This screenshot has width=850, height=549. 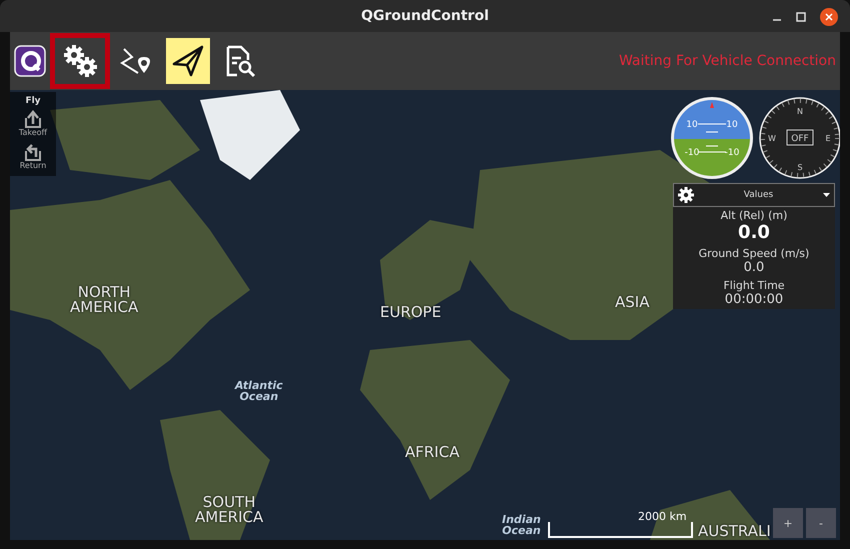 I want to click on map-label: Indian Ocean, so click(x=521, y=525).